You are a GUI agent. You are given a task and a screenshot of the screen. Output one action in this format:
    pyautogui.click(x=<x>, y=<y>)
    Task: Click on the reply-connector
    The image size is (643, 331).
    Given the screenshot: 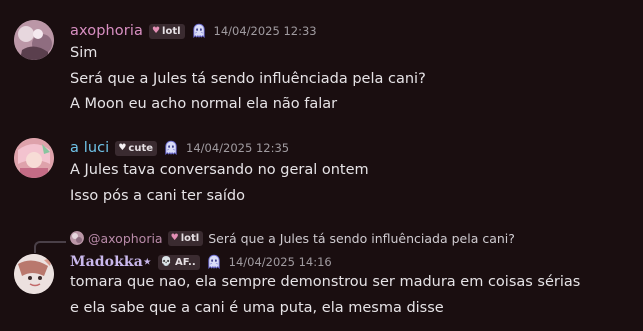 What is the action you would take?
    pyautogui.click(x=50, y=247)
    